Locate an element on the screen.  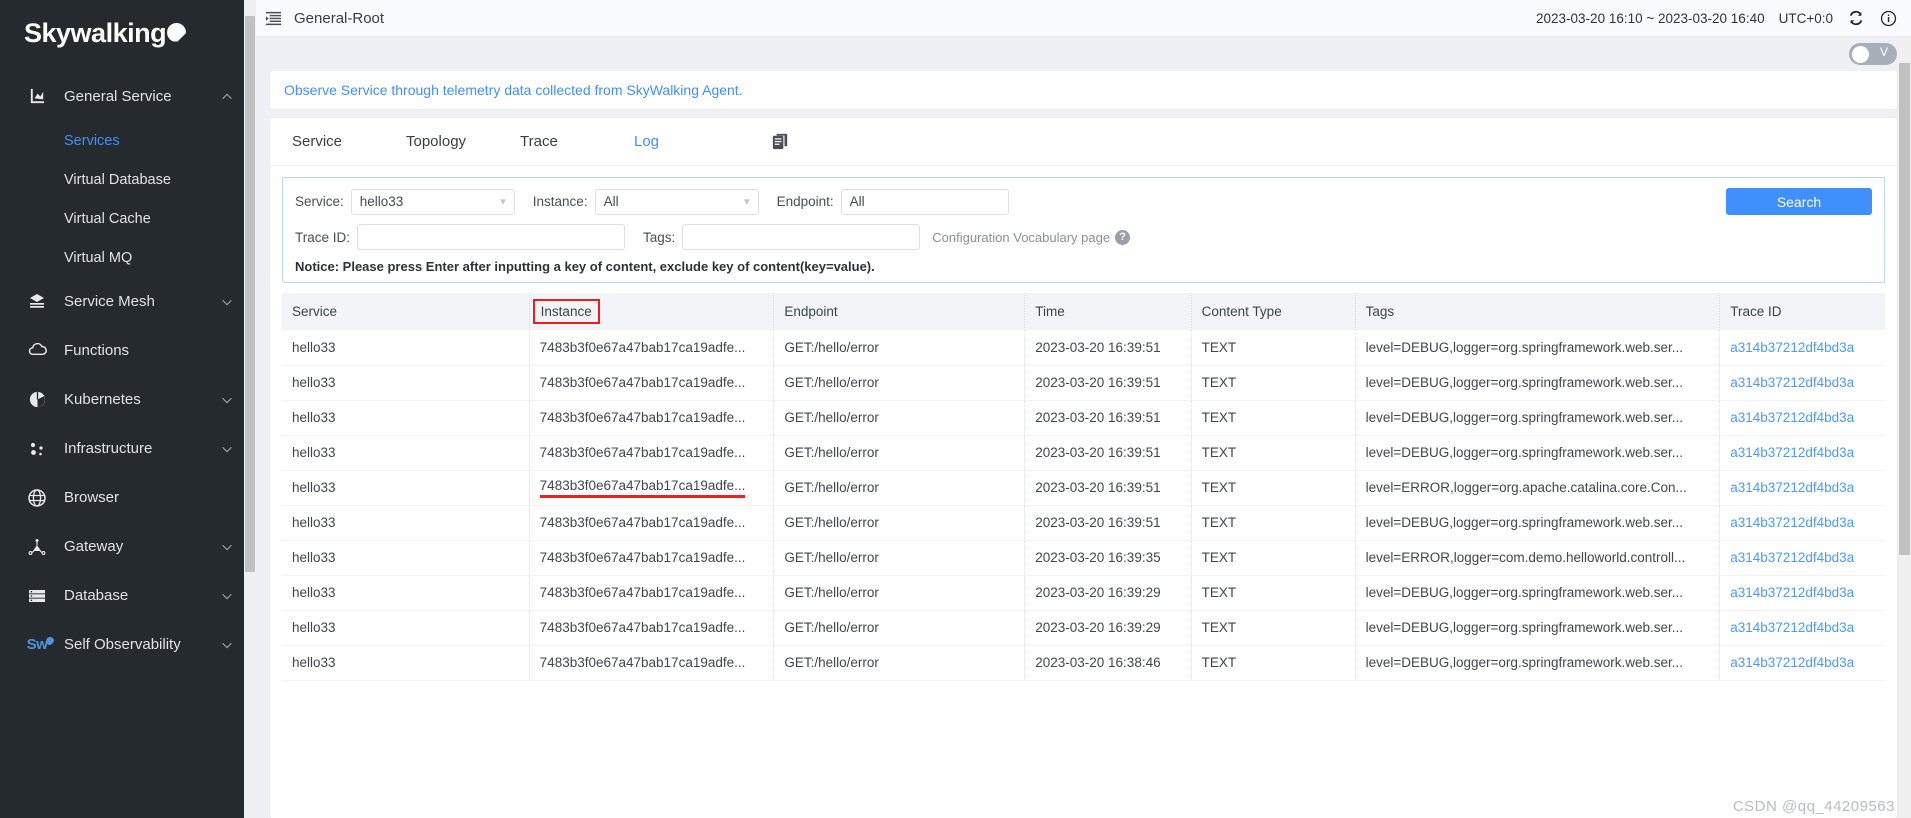
reload-icon is located at coordinates (1856, 18).